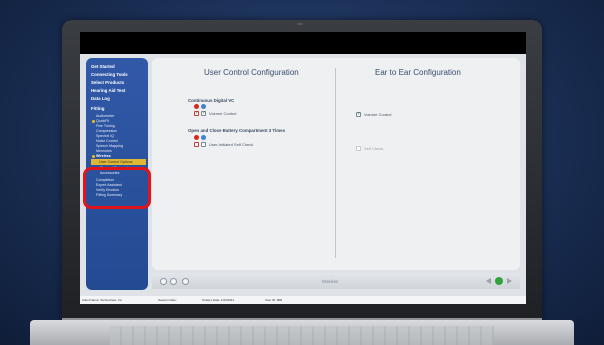 This screenshot has height=345, width=604. What do you see at coordinates (488, 281) in the screenshot?
I see `left-arrow-icon` at bounding box center [488, 281].